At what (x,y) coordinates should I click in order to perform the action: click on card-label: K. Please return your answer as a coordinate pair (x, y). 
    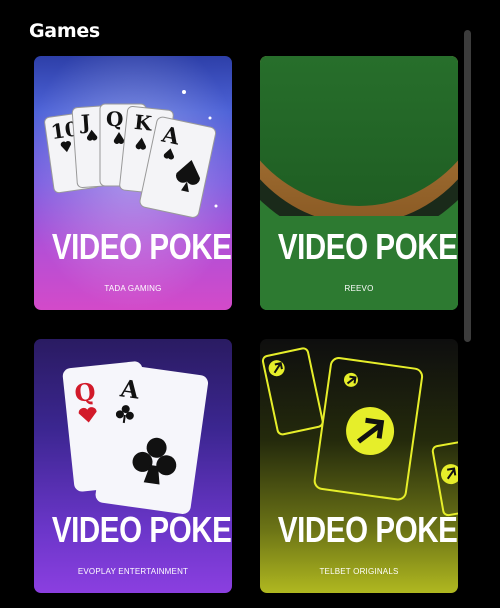
    Looking at the image, I should click on (143, 123).